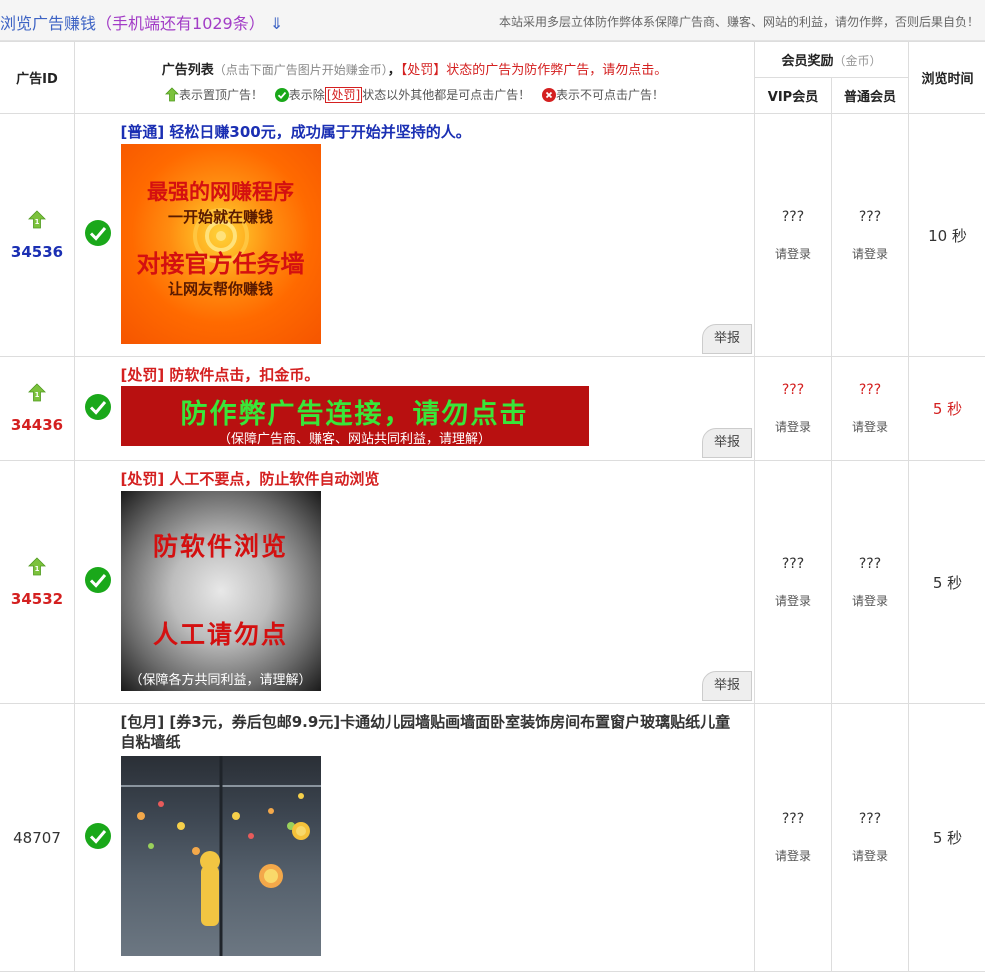 Image resolution: width=985 pixels, height=972 pixels. What do you see at coordinates (221, 261) in the screenshot?
I see `banner-line-3: 对接官方任务墙` at bounding box center [221, 261].